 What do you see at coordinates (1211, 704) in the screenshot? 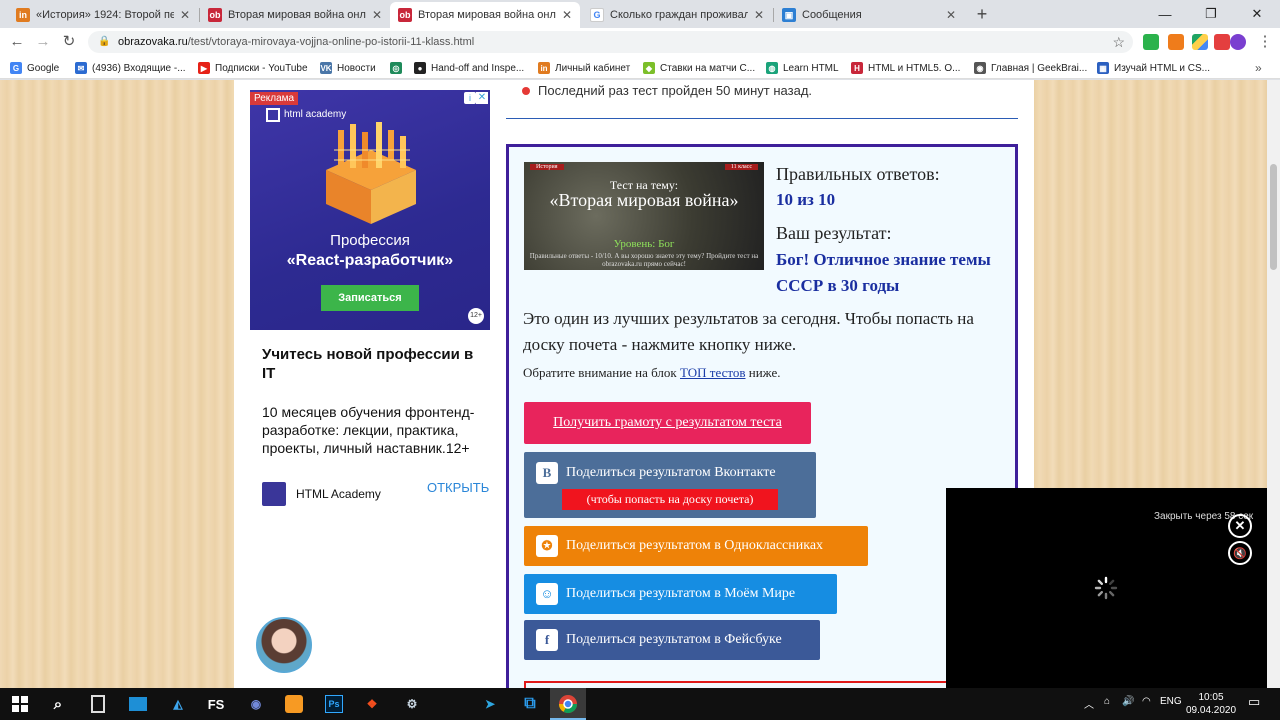
I see `system-clock: 10:05 09.04.2020` at bounding box center [1211, 704].